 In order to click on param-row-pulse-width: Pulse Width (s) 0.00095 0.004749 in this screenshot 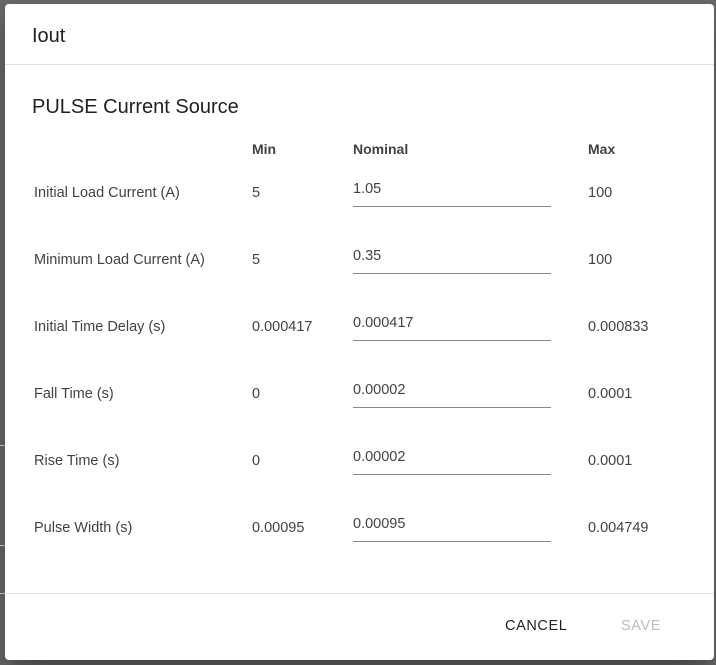, I will do `click(359, 530)`.